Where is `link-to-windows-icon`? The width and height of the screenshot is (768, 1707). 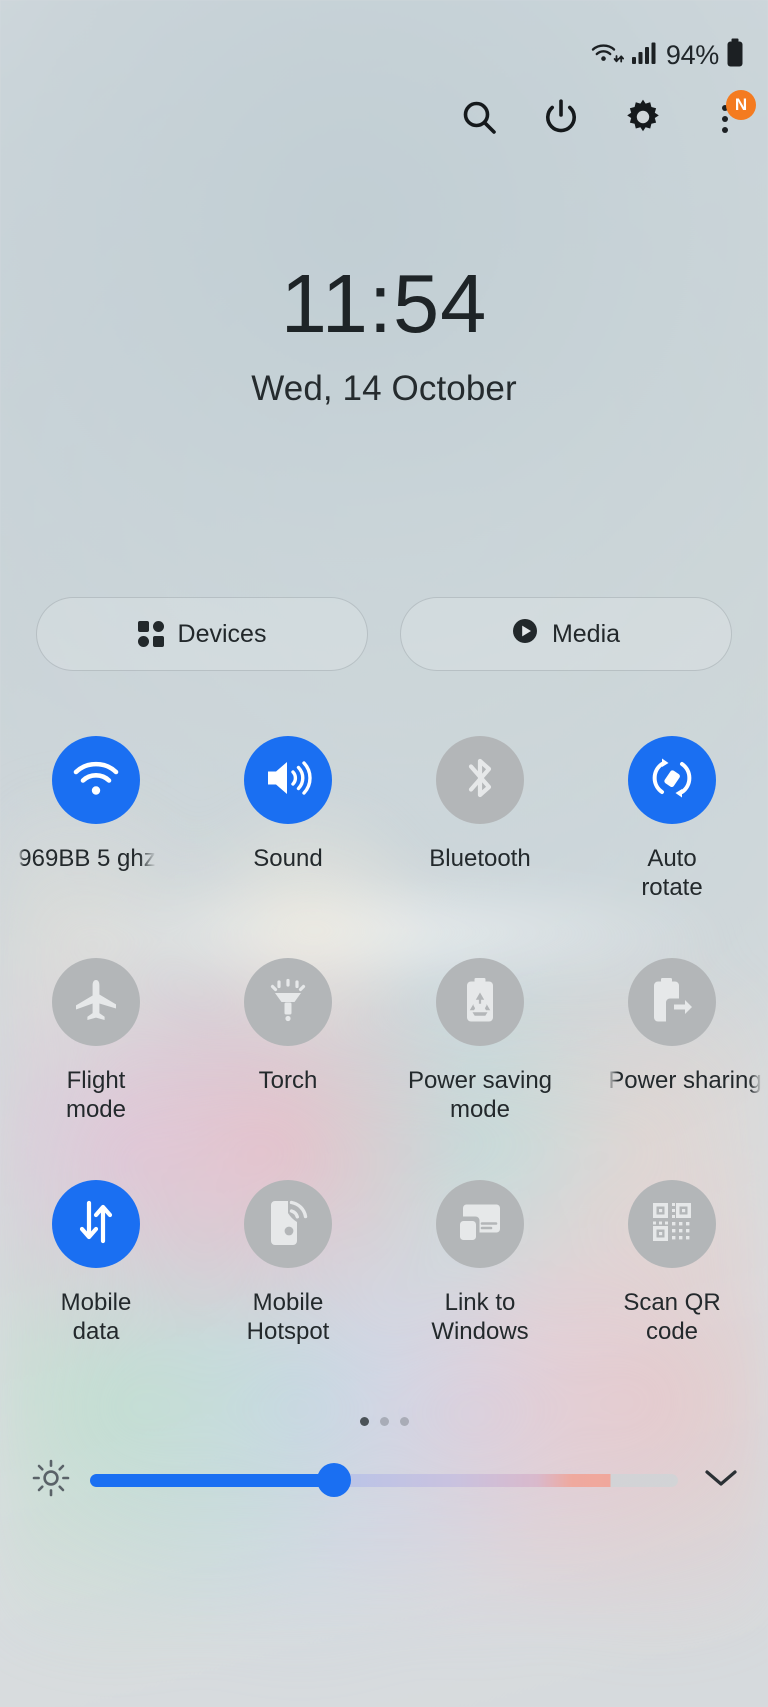 link-to-windows-icon is located at coordinates (480, 1224).